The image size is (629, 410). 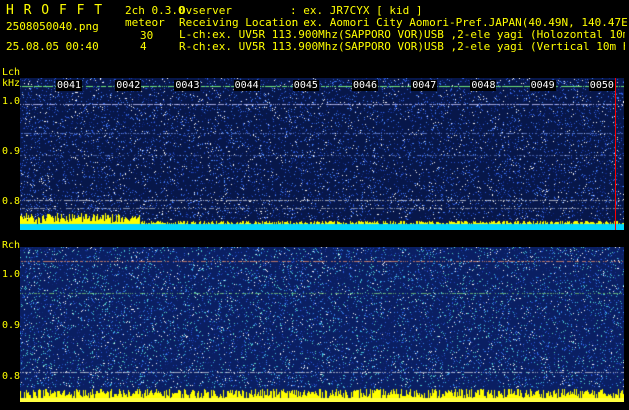 What do you see at coordinates (52, 46) in the screenshot?
I see `timestamp: 25.08.05 00:40` at bounding box center [52, 46].